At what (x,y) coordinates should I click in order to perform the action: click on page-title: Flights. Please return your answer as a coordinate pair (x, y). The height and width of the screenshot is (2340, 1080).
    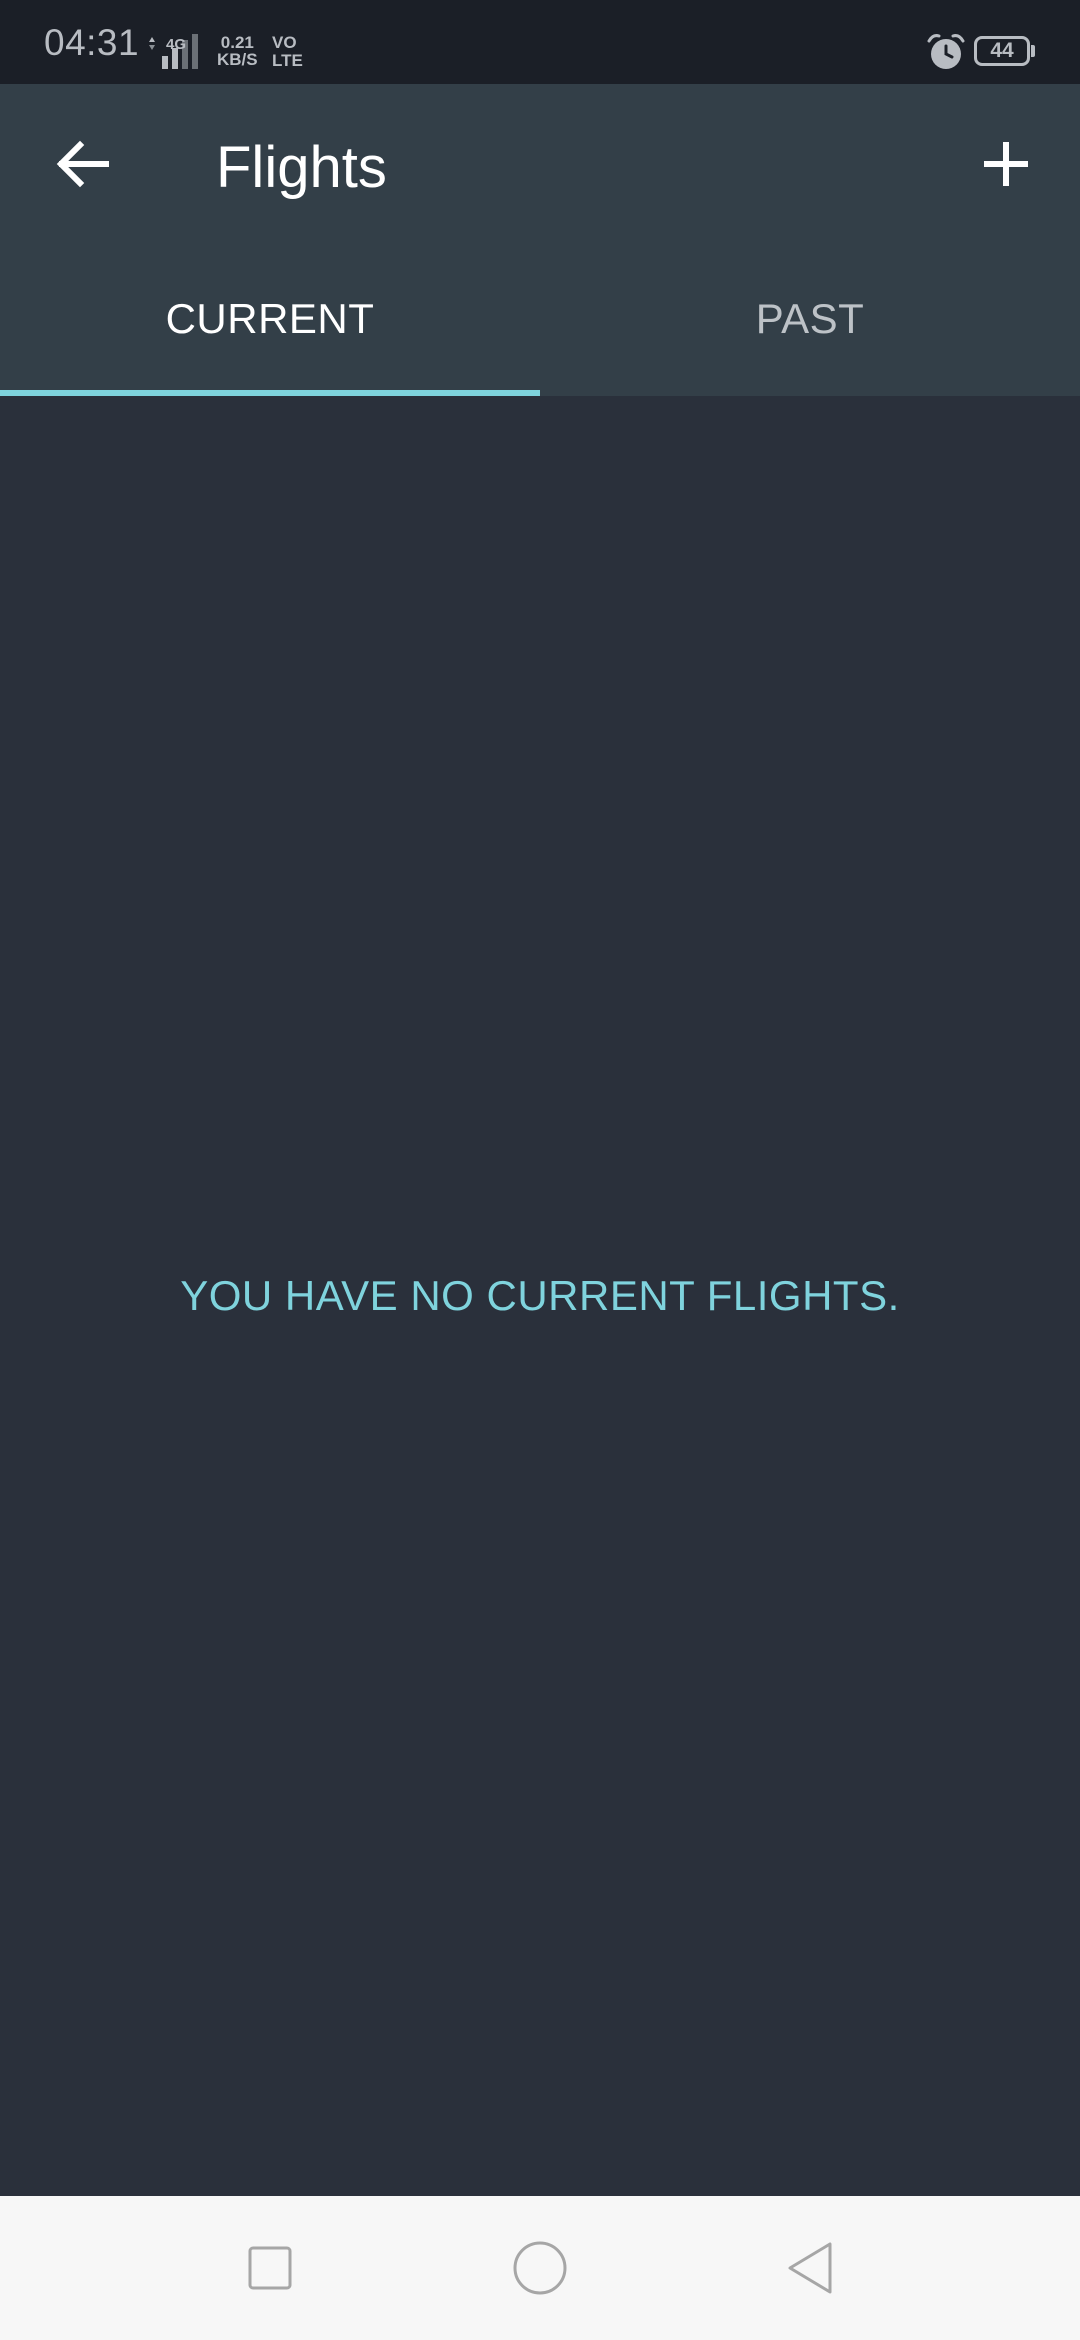
    Looking at the image, I should click on (301, 167).